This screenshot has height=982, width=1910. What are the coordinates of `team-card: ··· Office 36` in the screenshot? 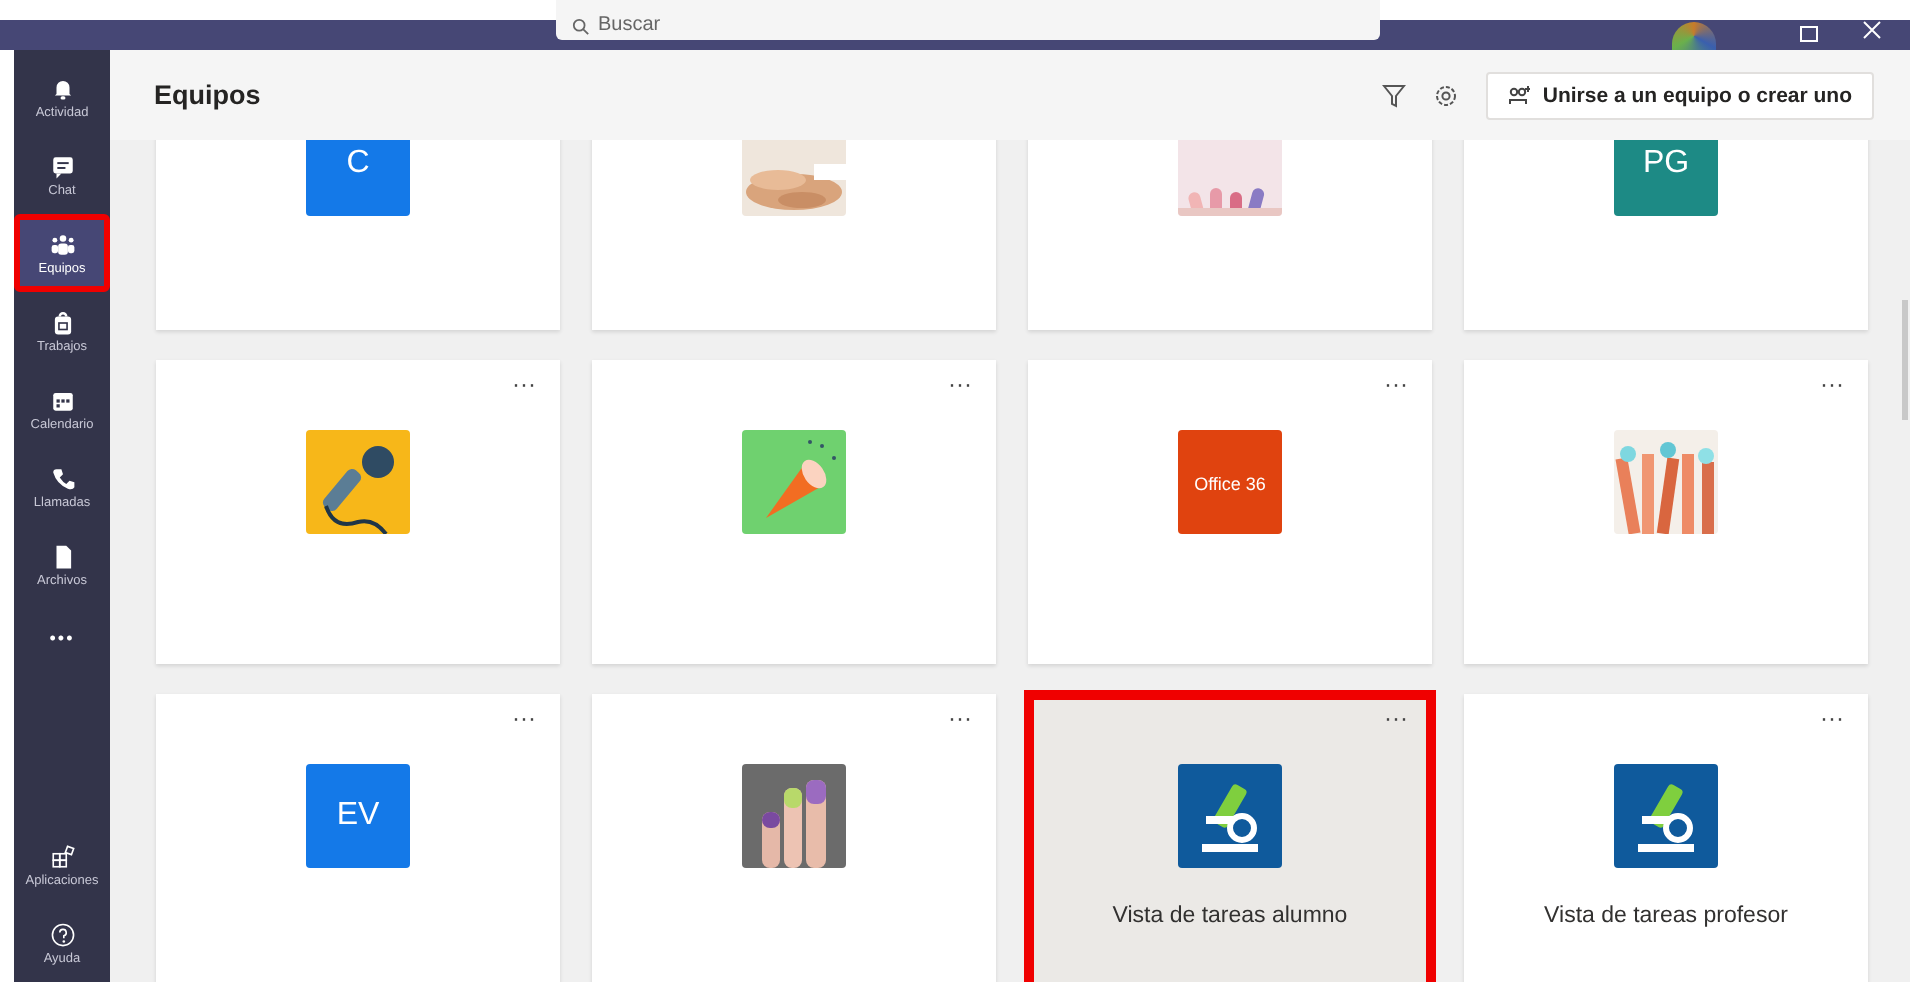 It's located at (1230, 512).